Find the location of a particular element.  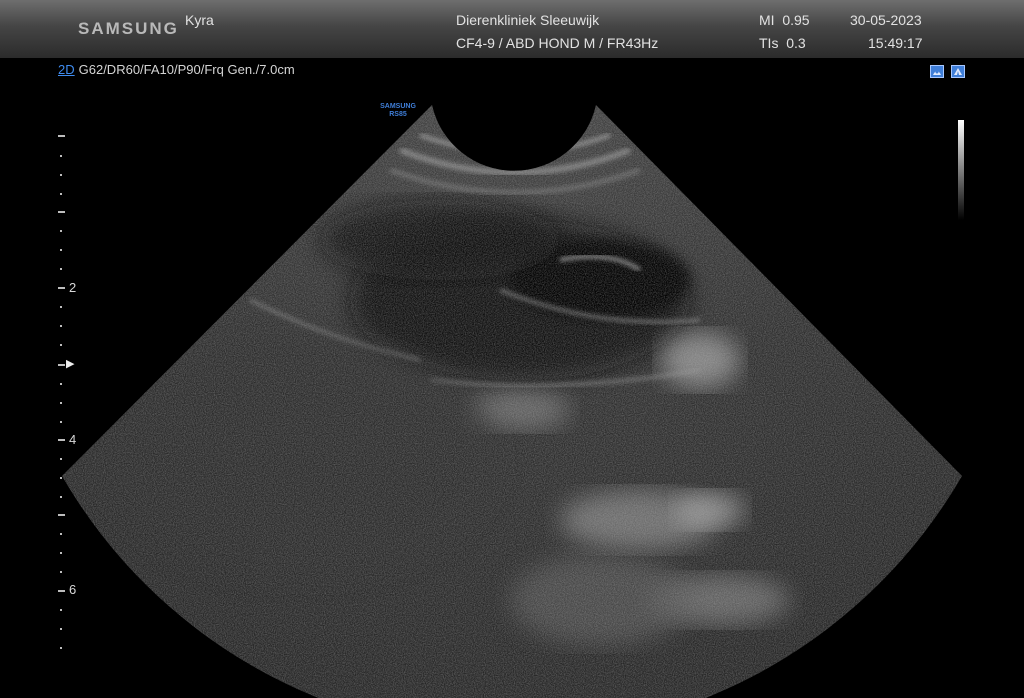

probe-brand: SAMSUNG is located at coordinates (398, 106).